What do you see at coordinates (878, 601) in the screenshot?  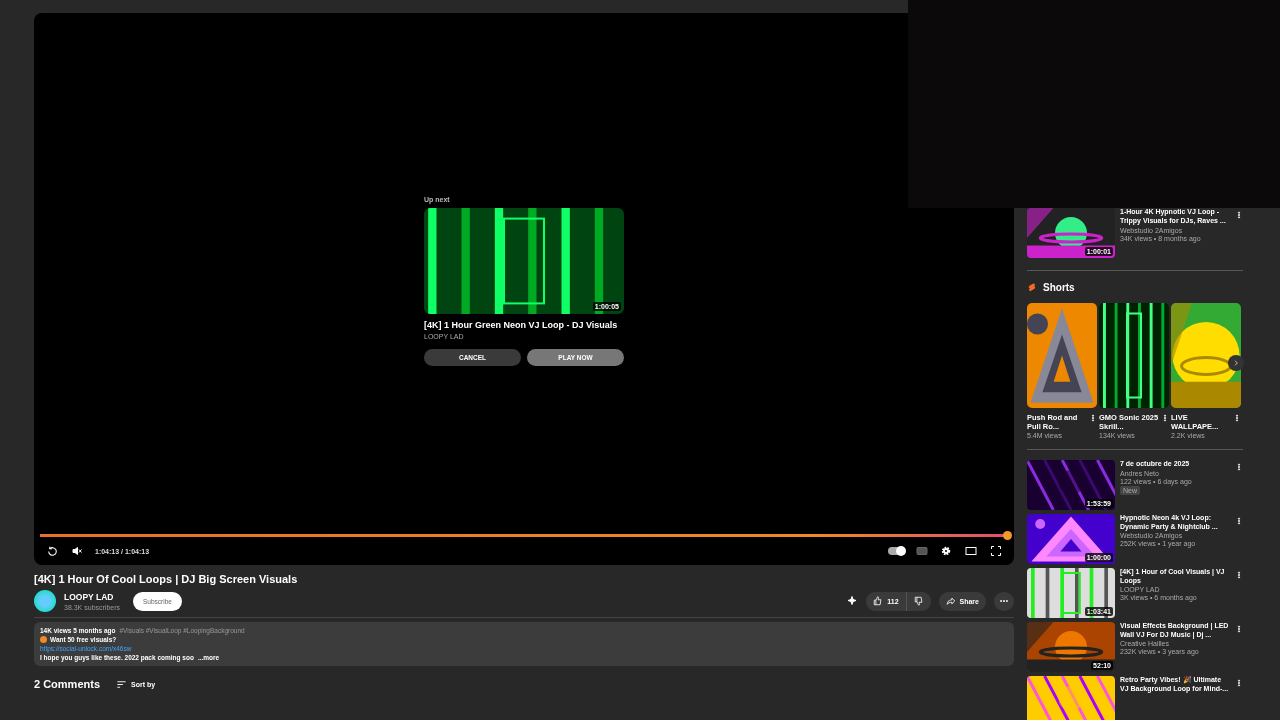 I see `thumbs-up-icon` at bounding box center [878, 601].